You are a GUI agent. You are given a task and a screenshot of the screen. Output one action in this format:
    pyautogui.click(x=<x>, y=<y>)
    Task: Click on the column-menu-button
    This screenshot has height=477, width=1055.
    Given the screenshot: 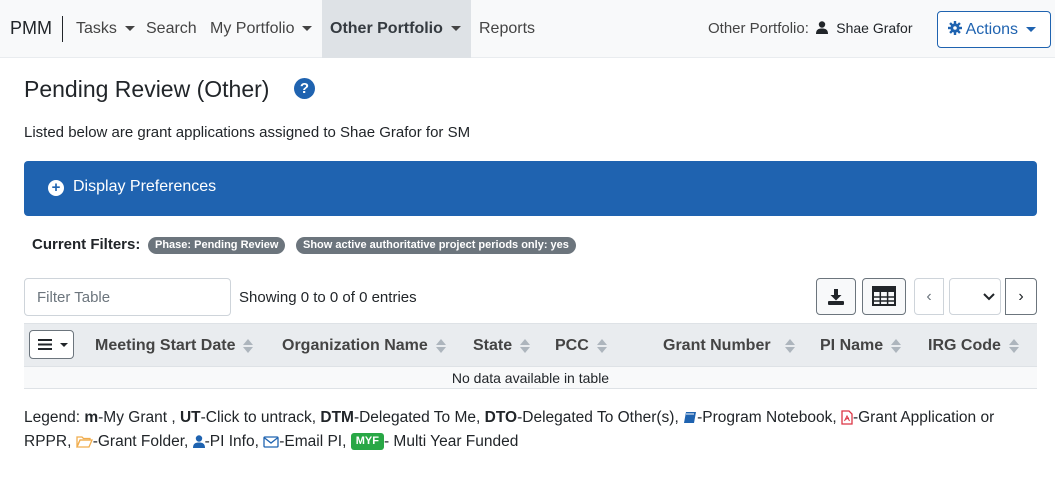 What is the action you would take?
    pyautogui.click(x=51, y=344)
    